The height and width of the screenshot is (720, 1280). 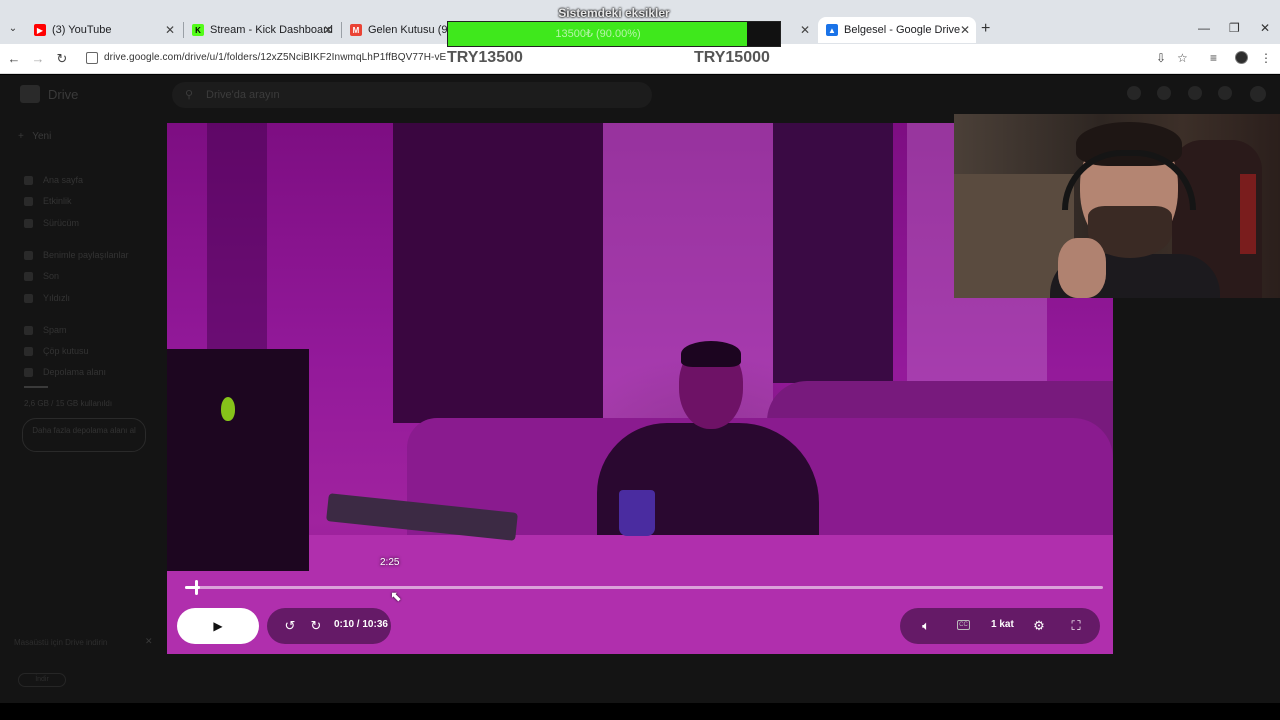 I want to click on youtube-icon: ▶, so click(x=40, y=30).